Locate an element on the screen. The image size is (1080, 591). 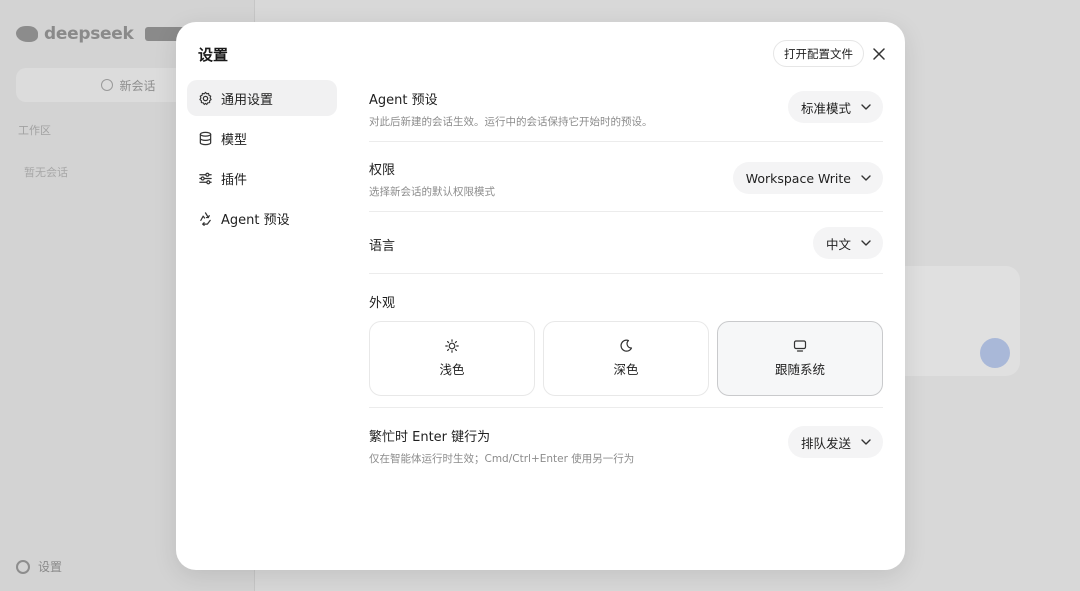
theme-label-system: 跟随系统 is located at coordinates (799, 369).